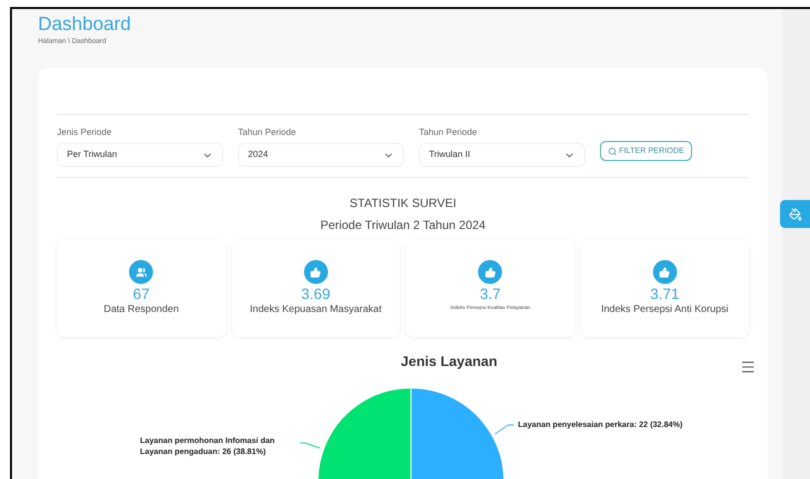 This screenshot has height=479, width=810. What do you see at coordinates (403, 225) in the screenshot?
I see `stats-subtitle: Periode Triwulan 2 Tahun 2024` at bounding box center [403, 225].